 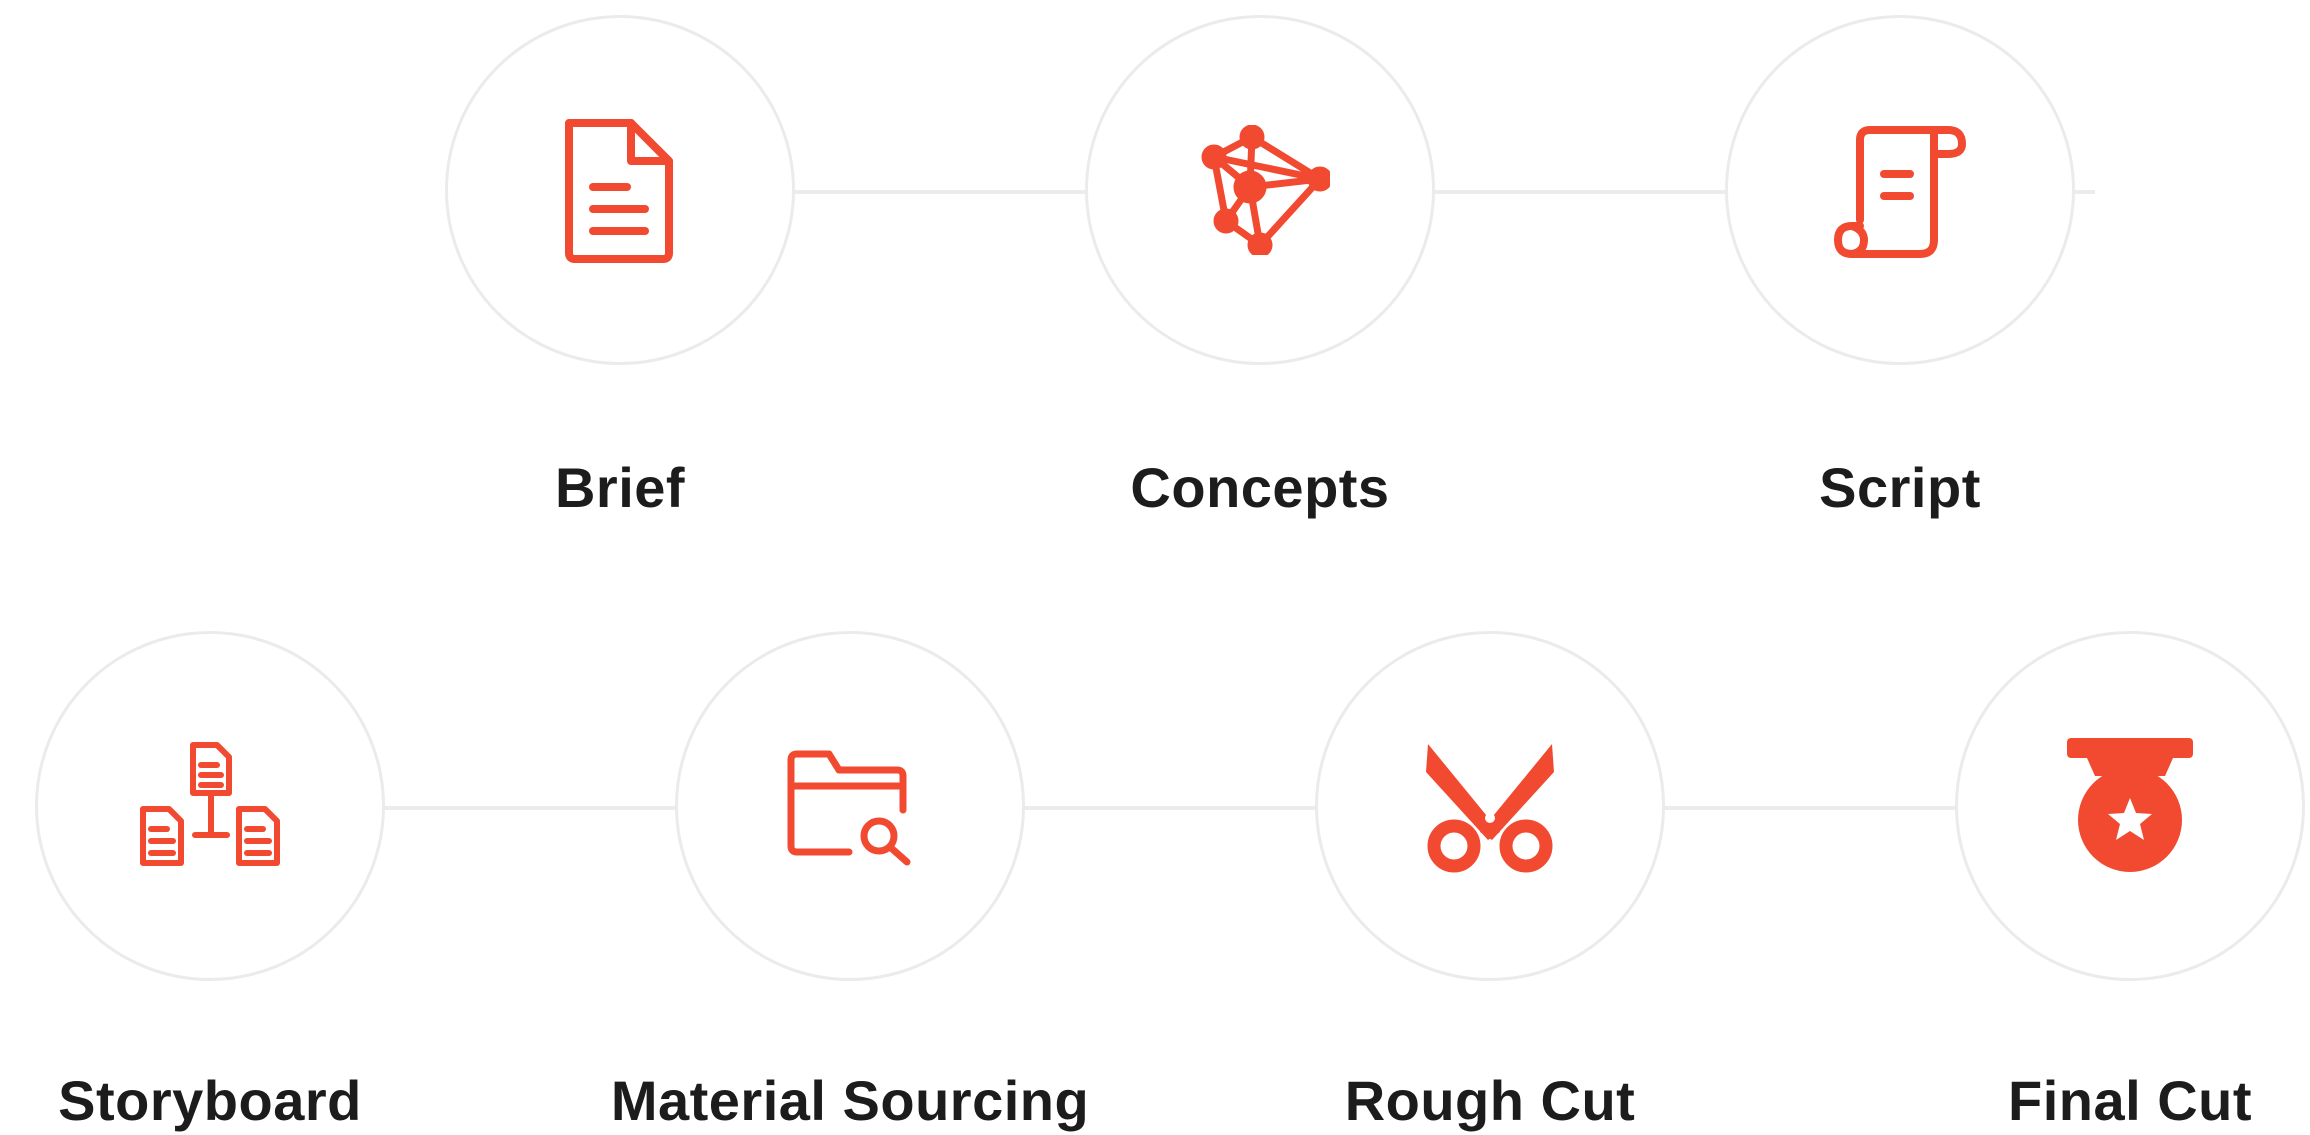 I want to click on step-material-sourcing, so click(x=850, y=806).